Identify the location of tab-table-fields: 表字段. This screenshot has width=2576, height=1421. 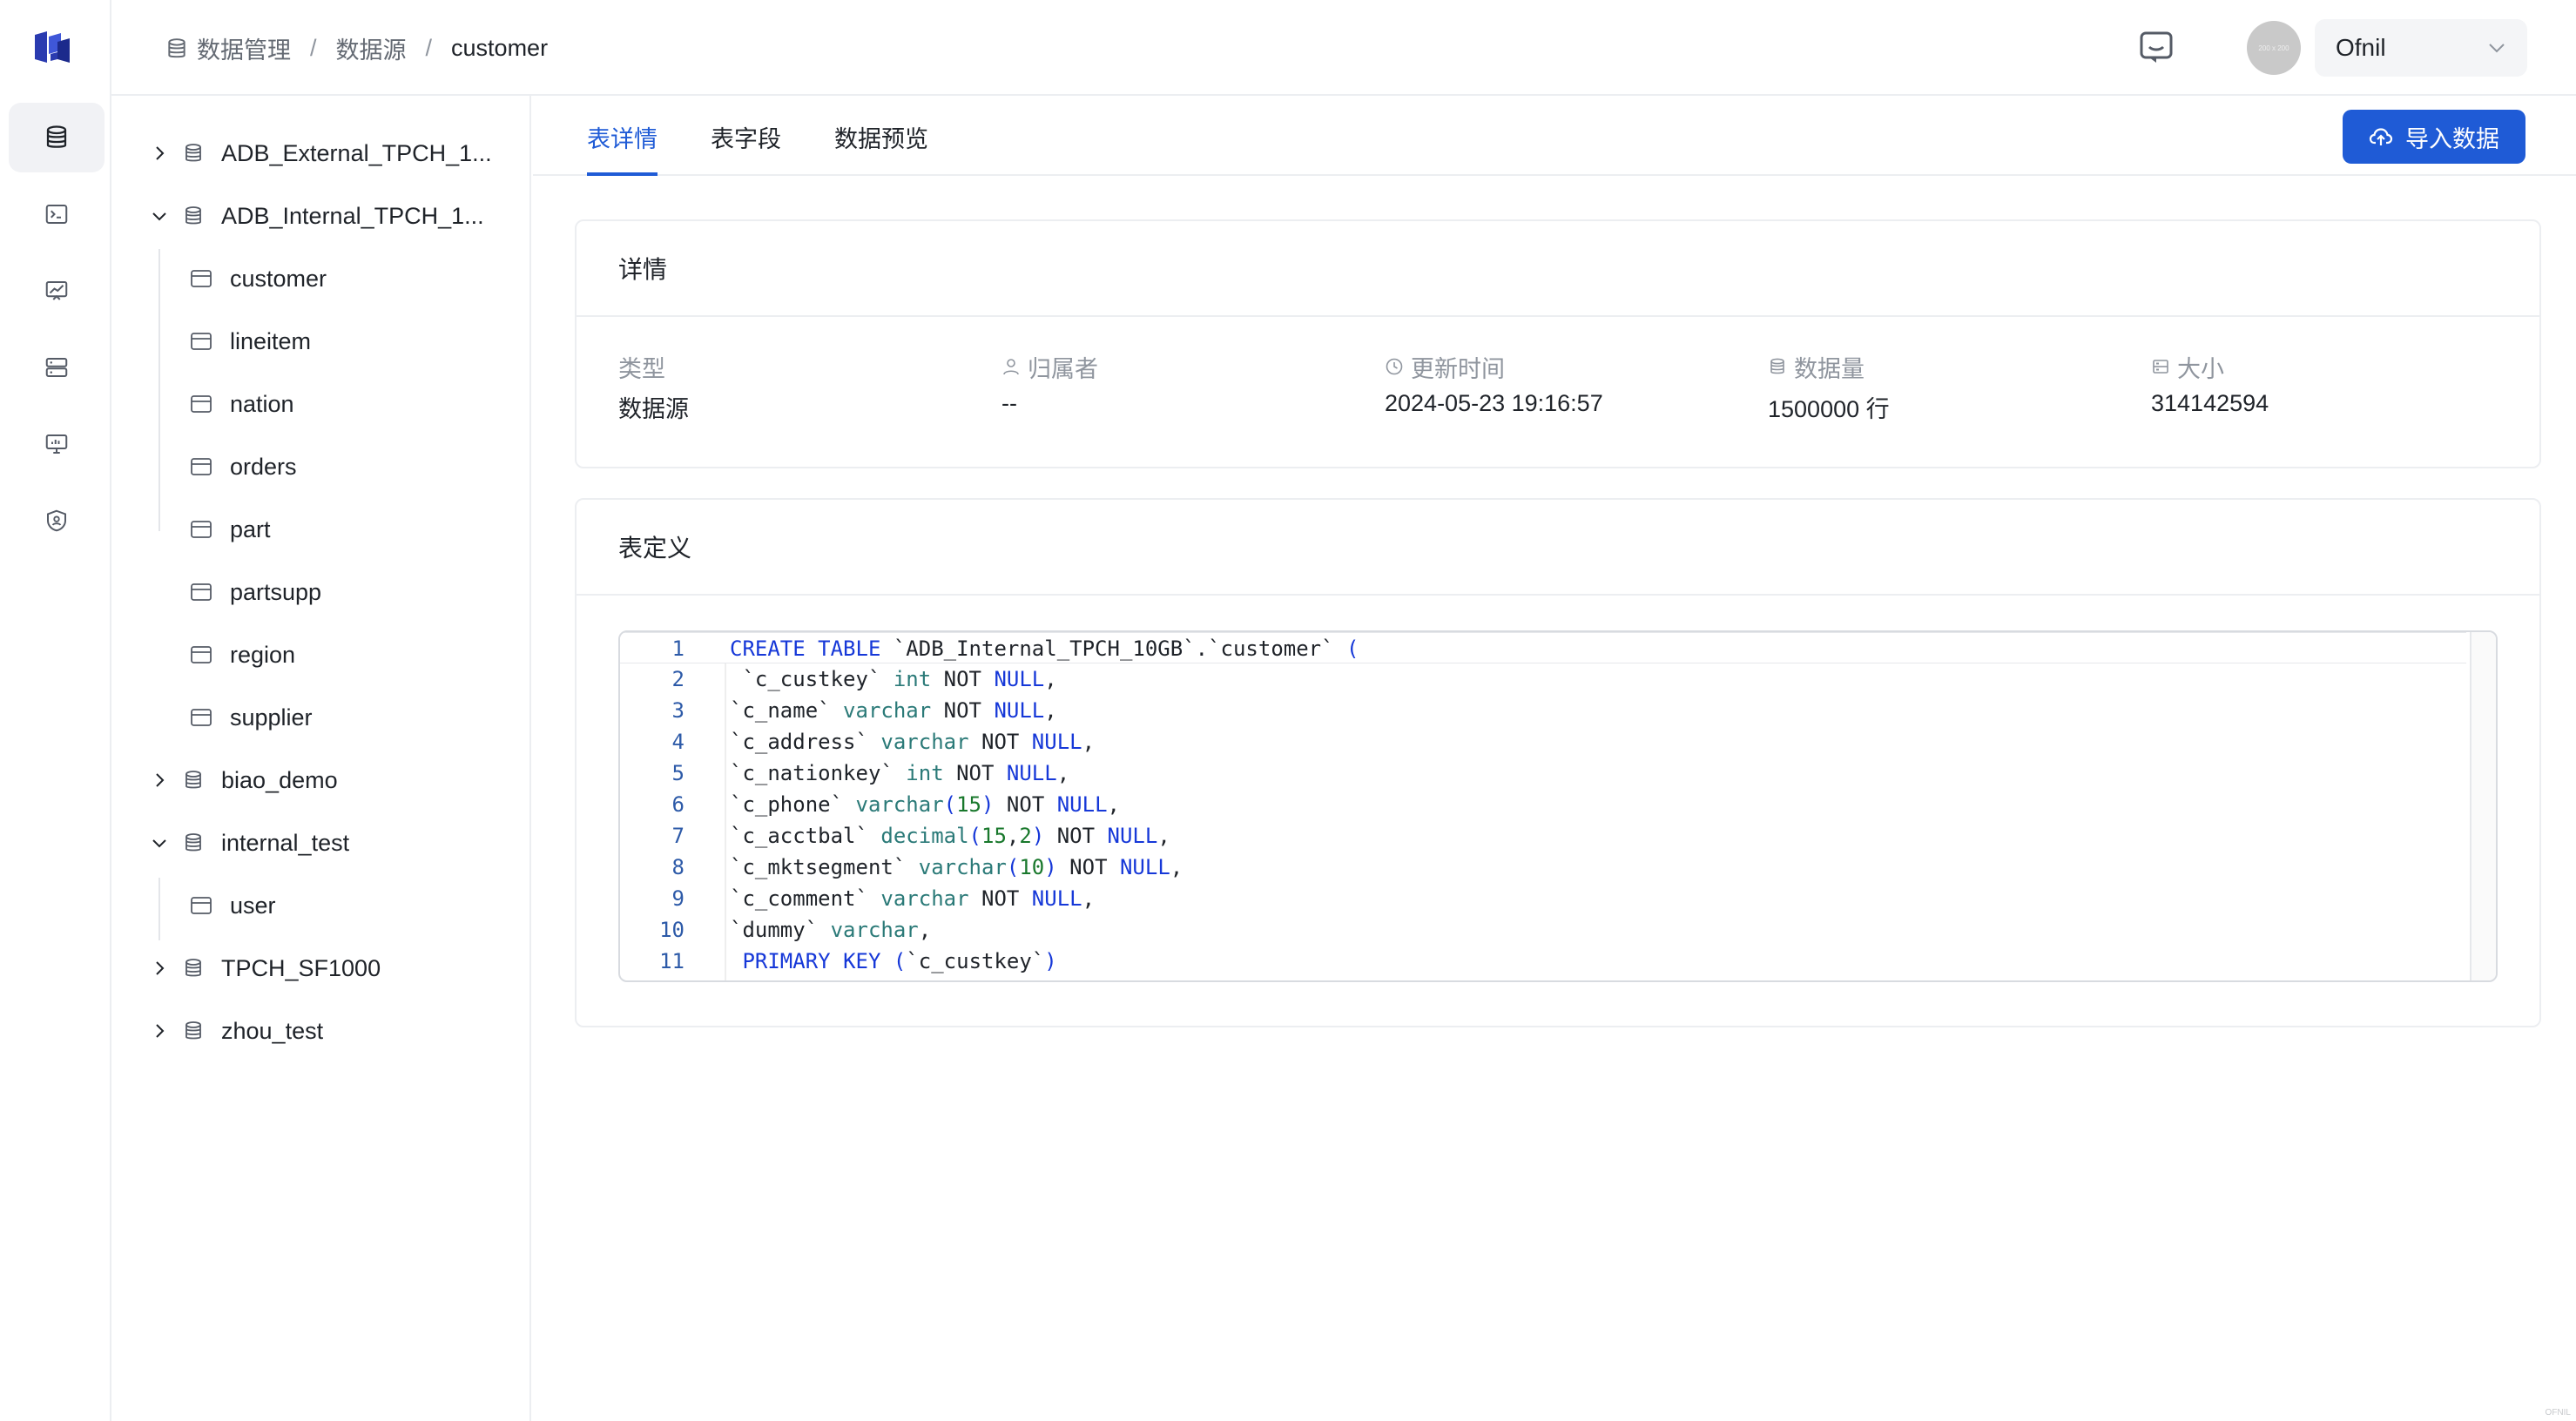
(746, 148).